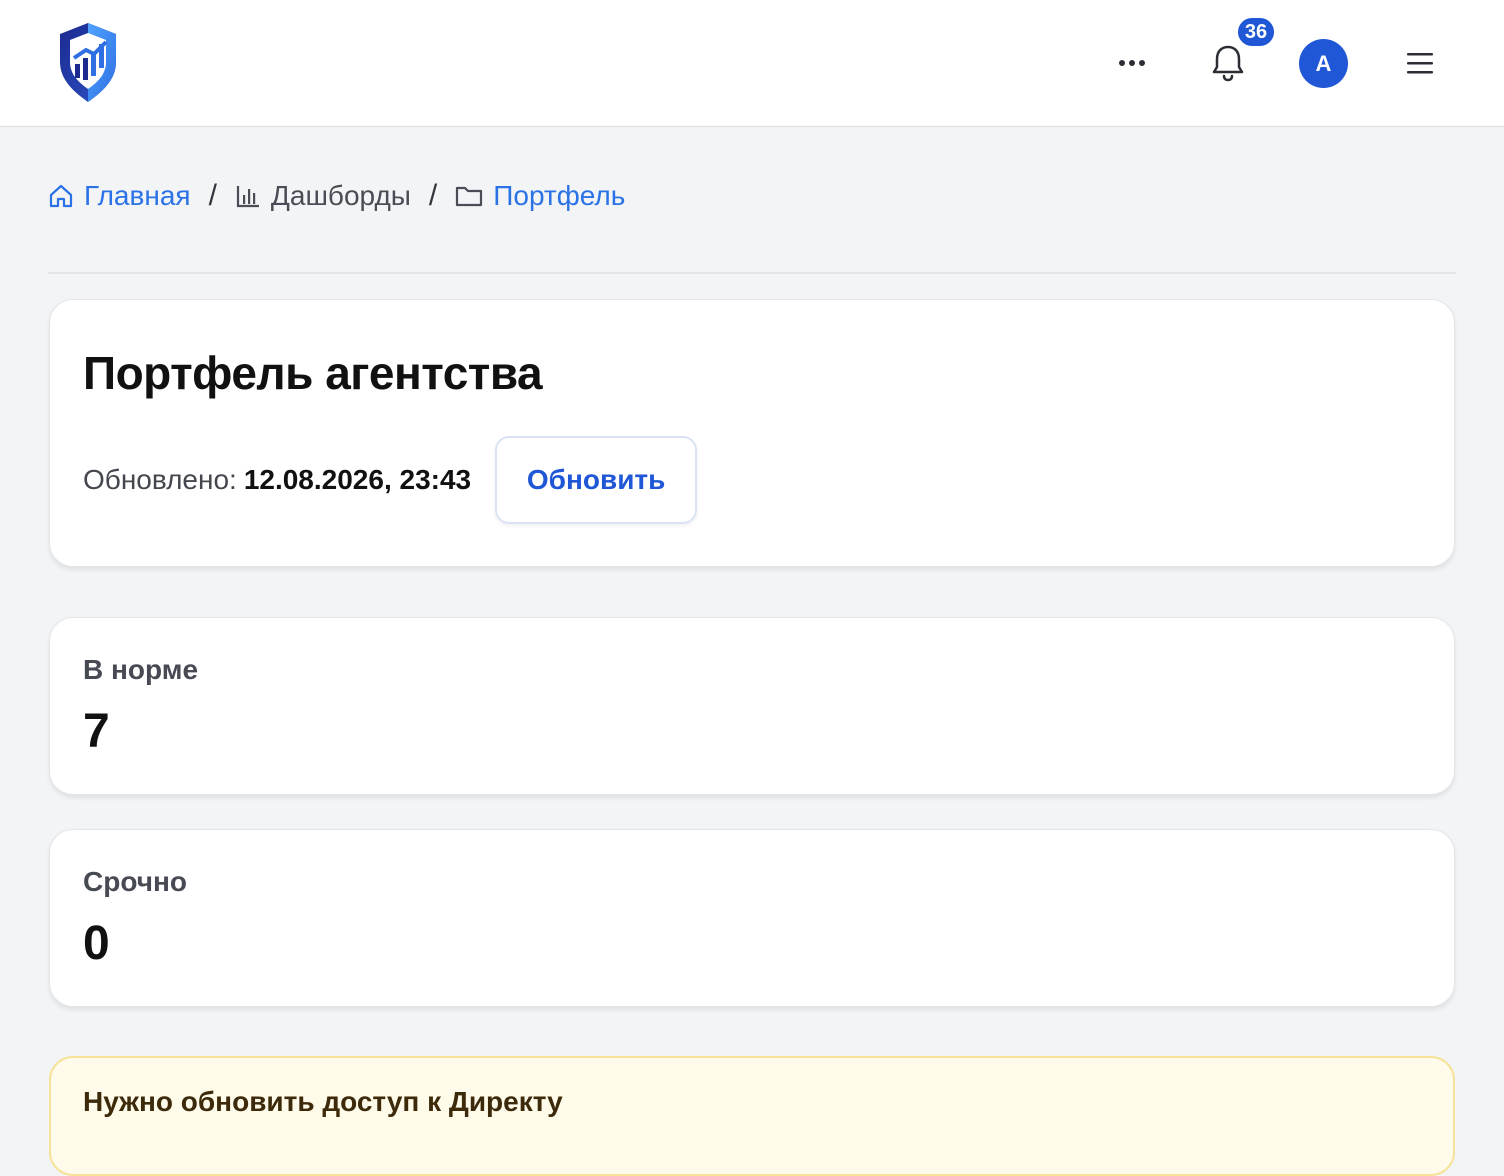 The image size is (1504, 1176). Describe the element at coordinates (96, 731) in the screenshot. I see `stat-value: 7` at that location.